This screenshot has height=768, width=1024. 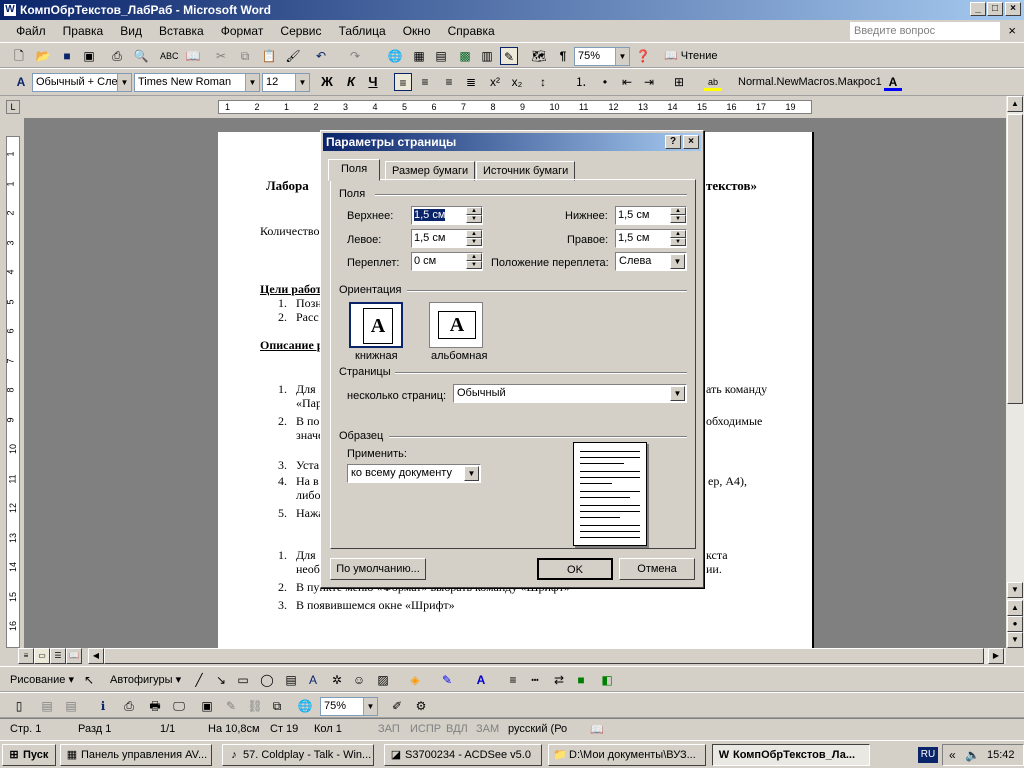 I want to click on pt-chain-icon: ⛓, so click(x=255, y=706).